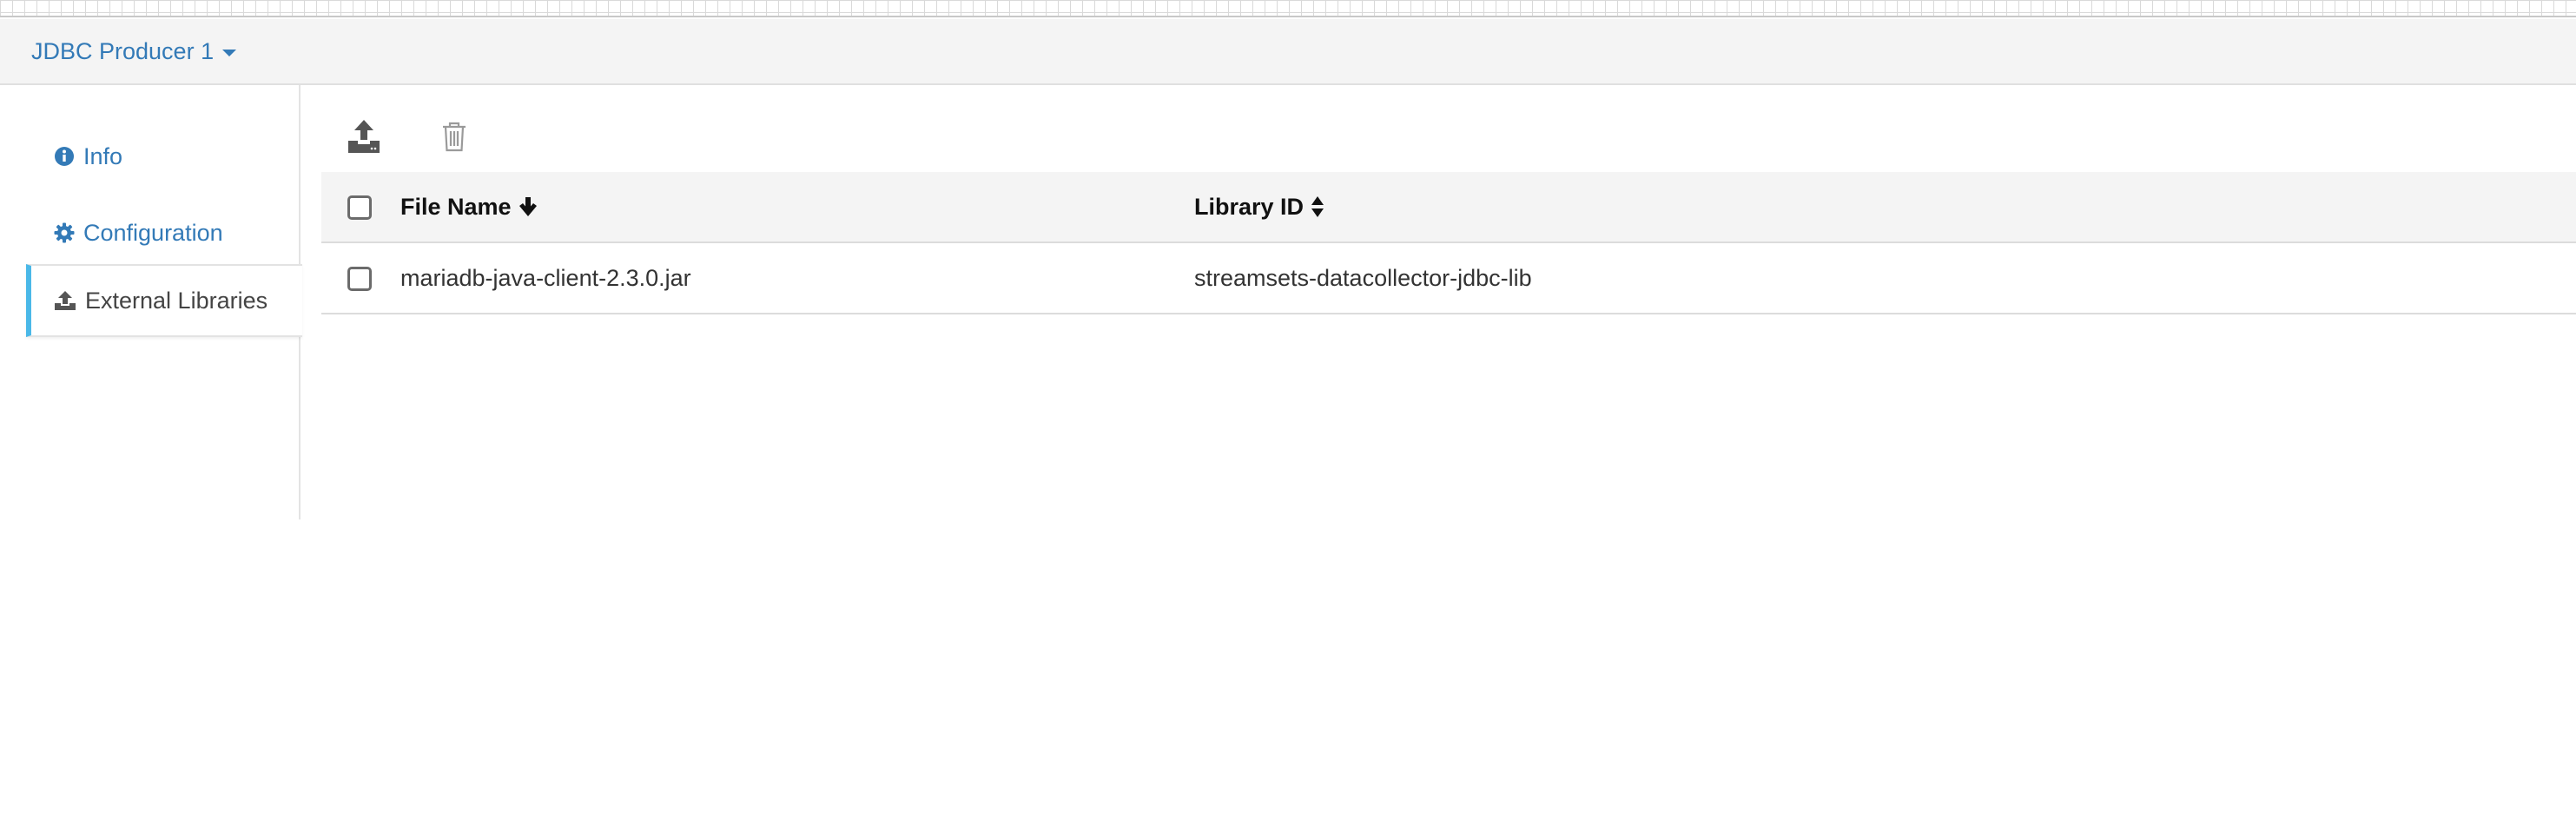 The image size is (2576, 827). What do you see at coordinates (229, 53) in the screenshot?
I see `caret-down-icon` at bounding box center [229, 53].